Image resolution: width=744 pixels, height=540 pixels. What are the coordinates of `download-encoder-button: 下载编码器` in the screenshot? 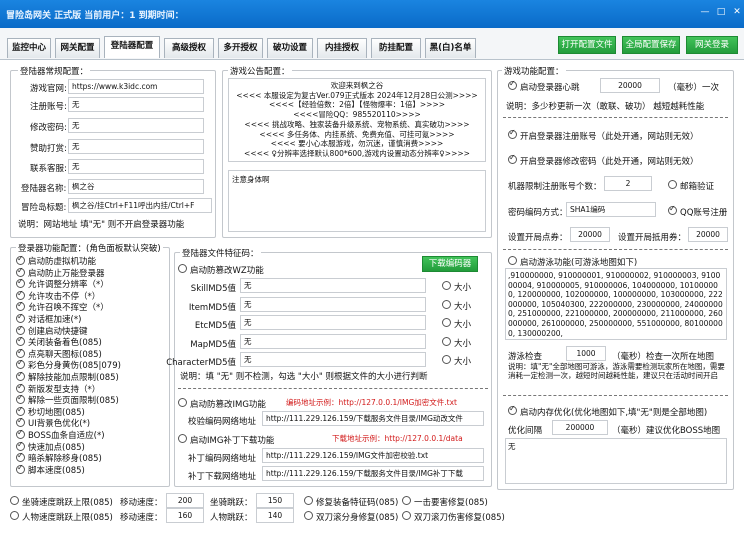 It's located at (450, 264).